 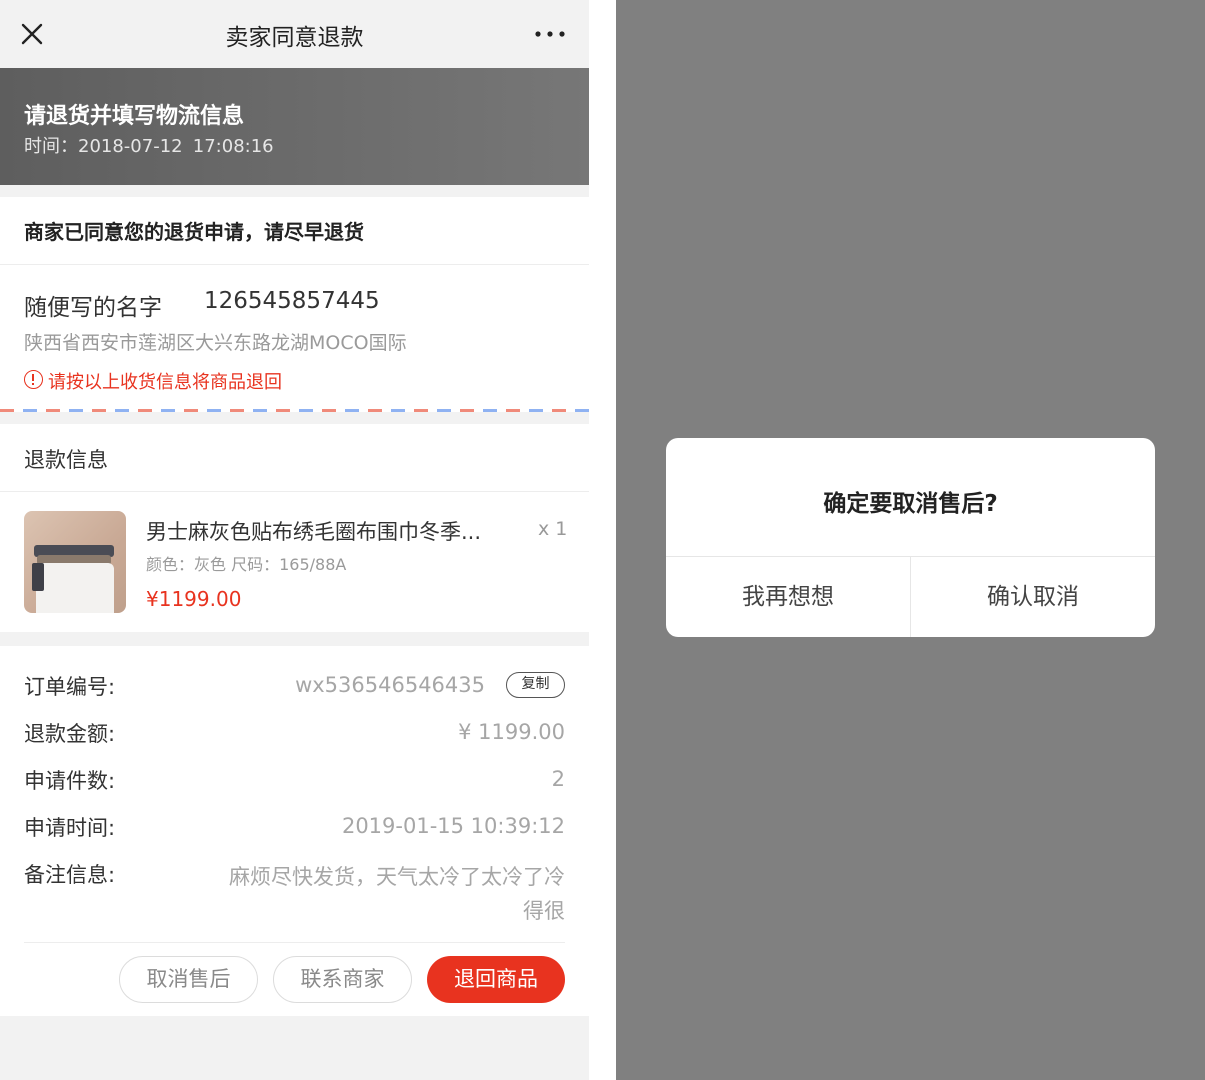 I want to click on product-price: ¥1199.00, so click(x=194, y=599).